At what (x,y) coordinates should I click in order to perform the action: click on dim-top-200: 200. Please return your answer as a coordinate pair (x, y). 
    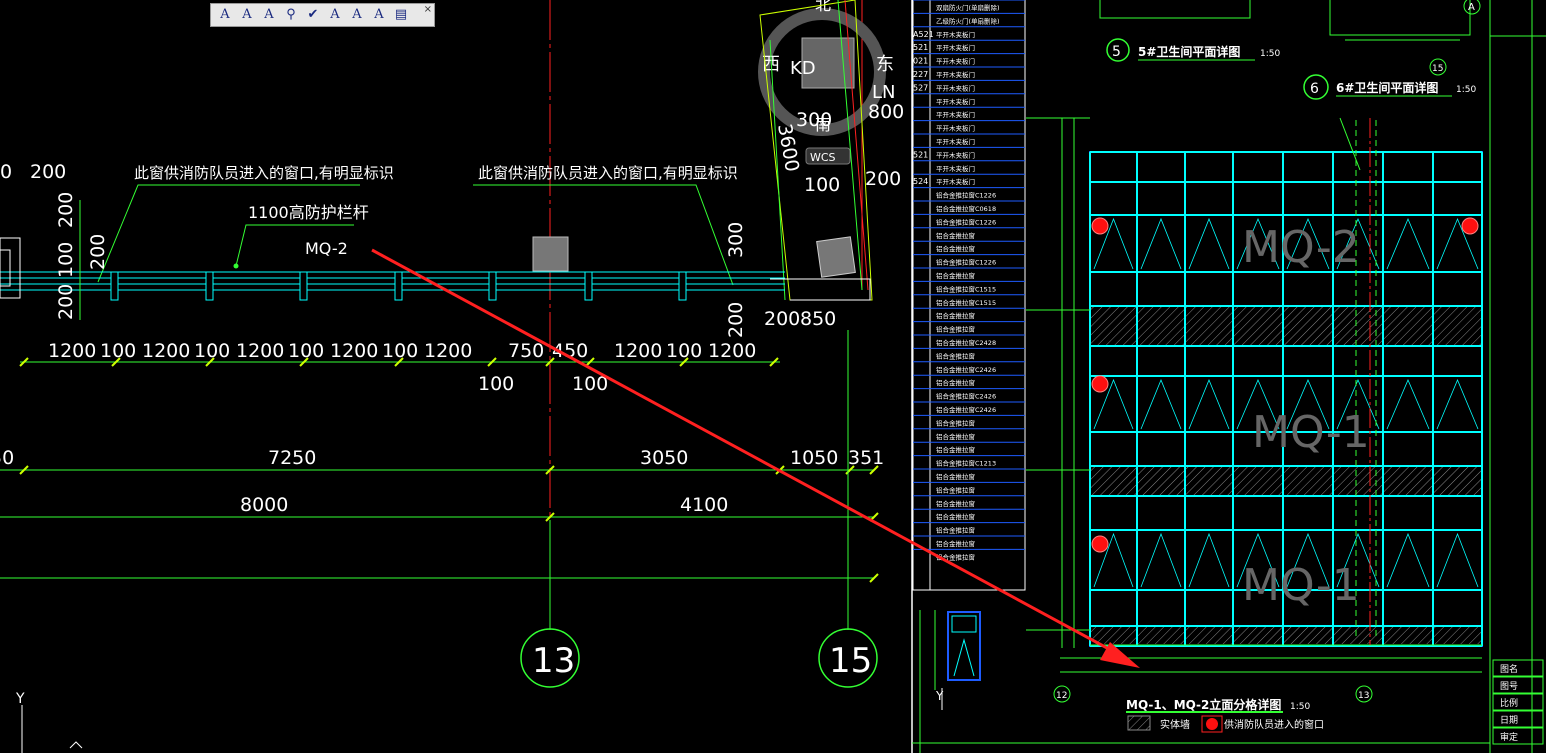
    Looking at the image, I should click on (48, 172).